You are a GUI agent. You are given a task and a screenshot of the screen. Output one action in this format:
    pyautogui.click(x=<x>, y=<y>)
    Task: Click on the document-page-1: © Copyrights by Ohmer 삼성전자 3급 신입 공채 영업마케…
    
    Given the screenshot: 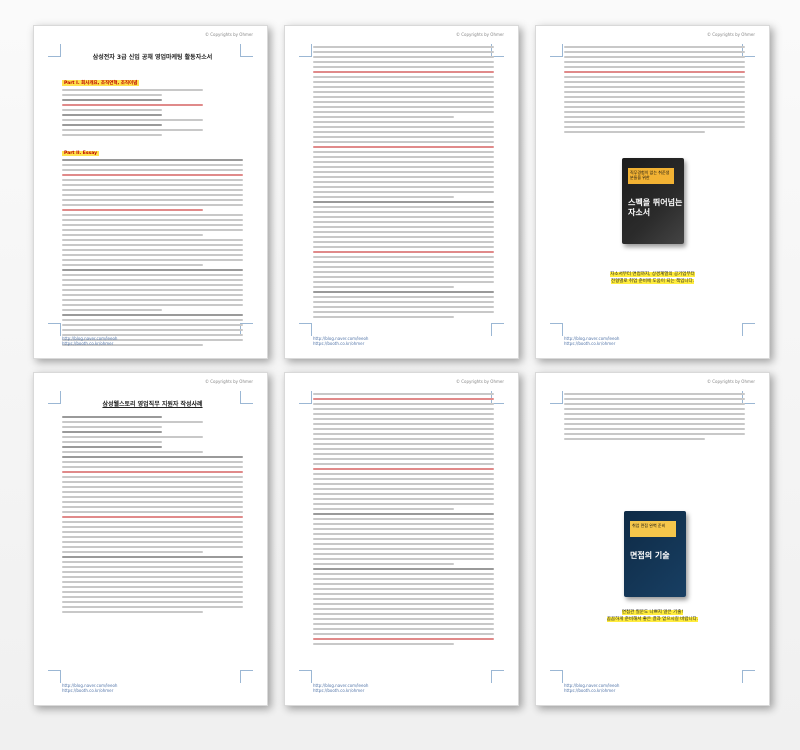 What is the action you would take?
    pyautogui.click(x=150, y=192)
    